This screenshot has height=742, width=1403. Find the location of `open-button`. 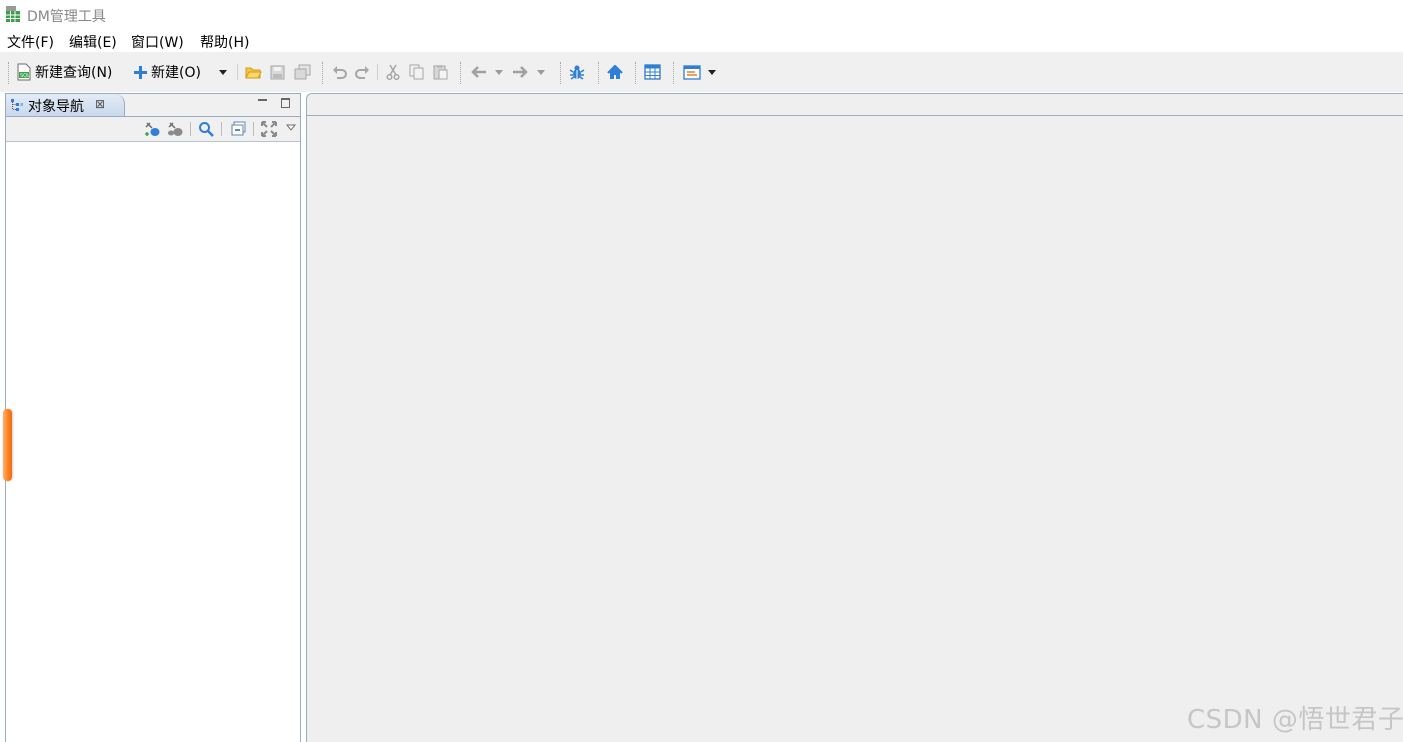

open-button is located at coordinates (253, 72).